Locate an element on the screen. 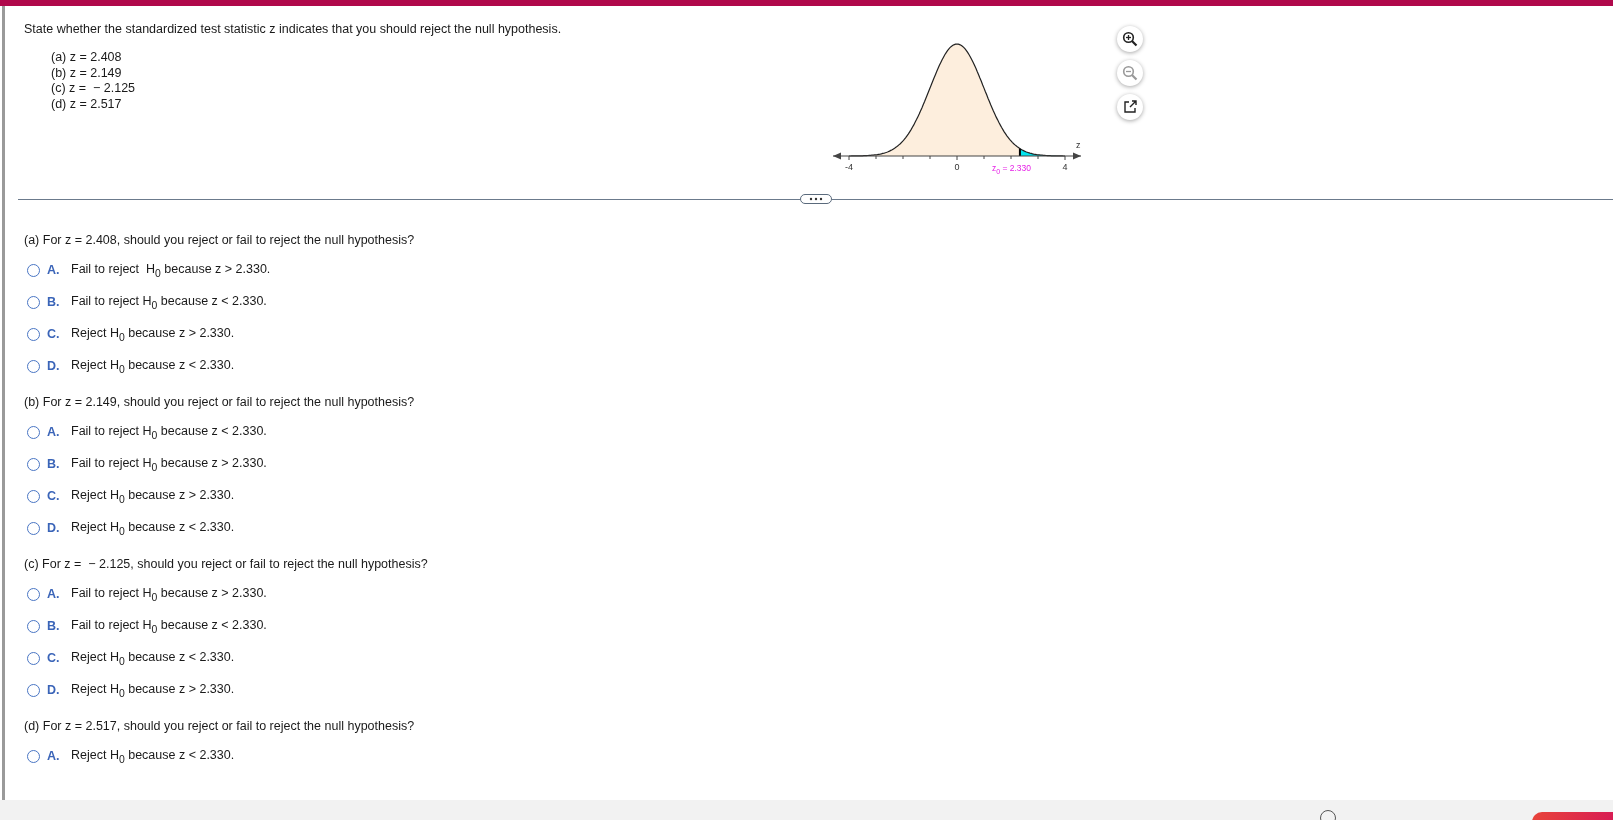 This screenshot has height=820, width=1613. question-prompt: State whether the standardized test statistic z indicates that you should reject the null hypothesis. is located at coordinates (293, 29).